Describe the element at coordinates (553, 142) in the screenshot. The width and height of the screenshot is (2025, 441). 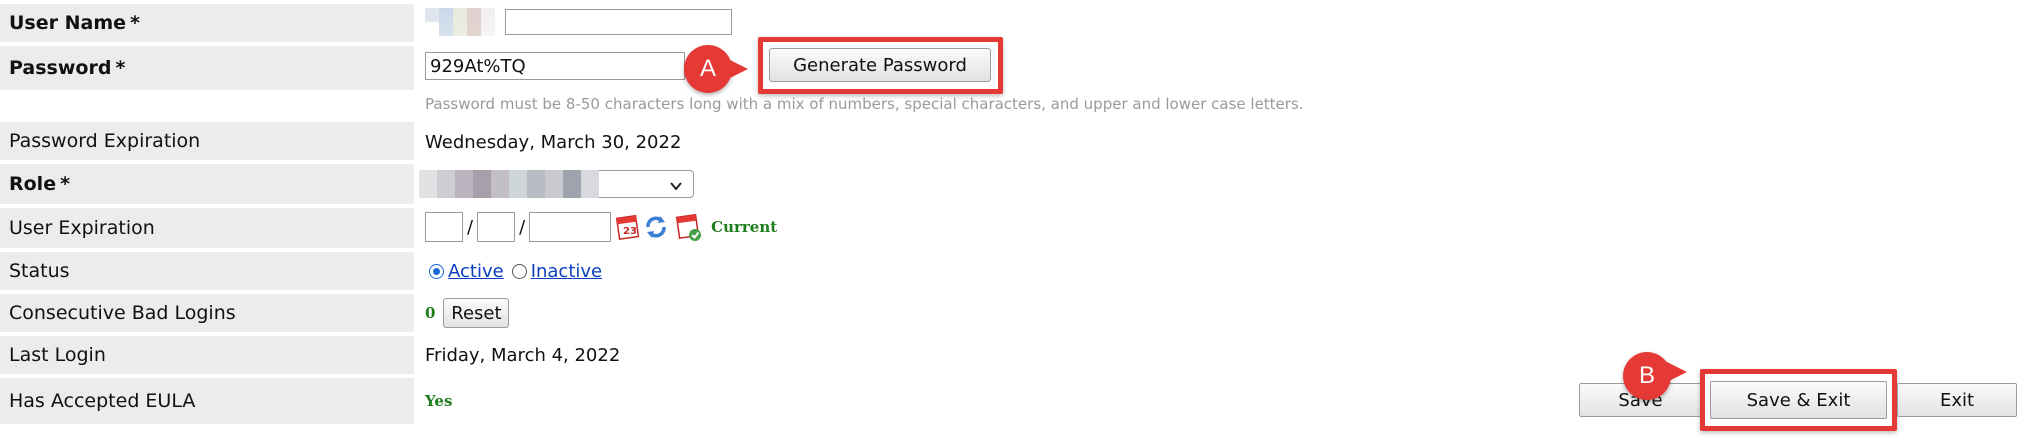
I see `password-expiration-value: Wednesday, March 30, 2022` at that location.